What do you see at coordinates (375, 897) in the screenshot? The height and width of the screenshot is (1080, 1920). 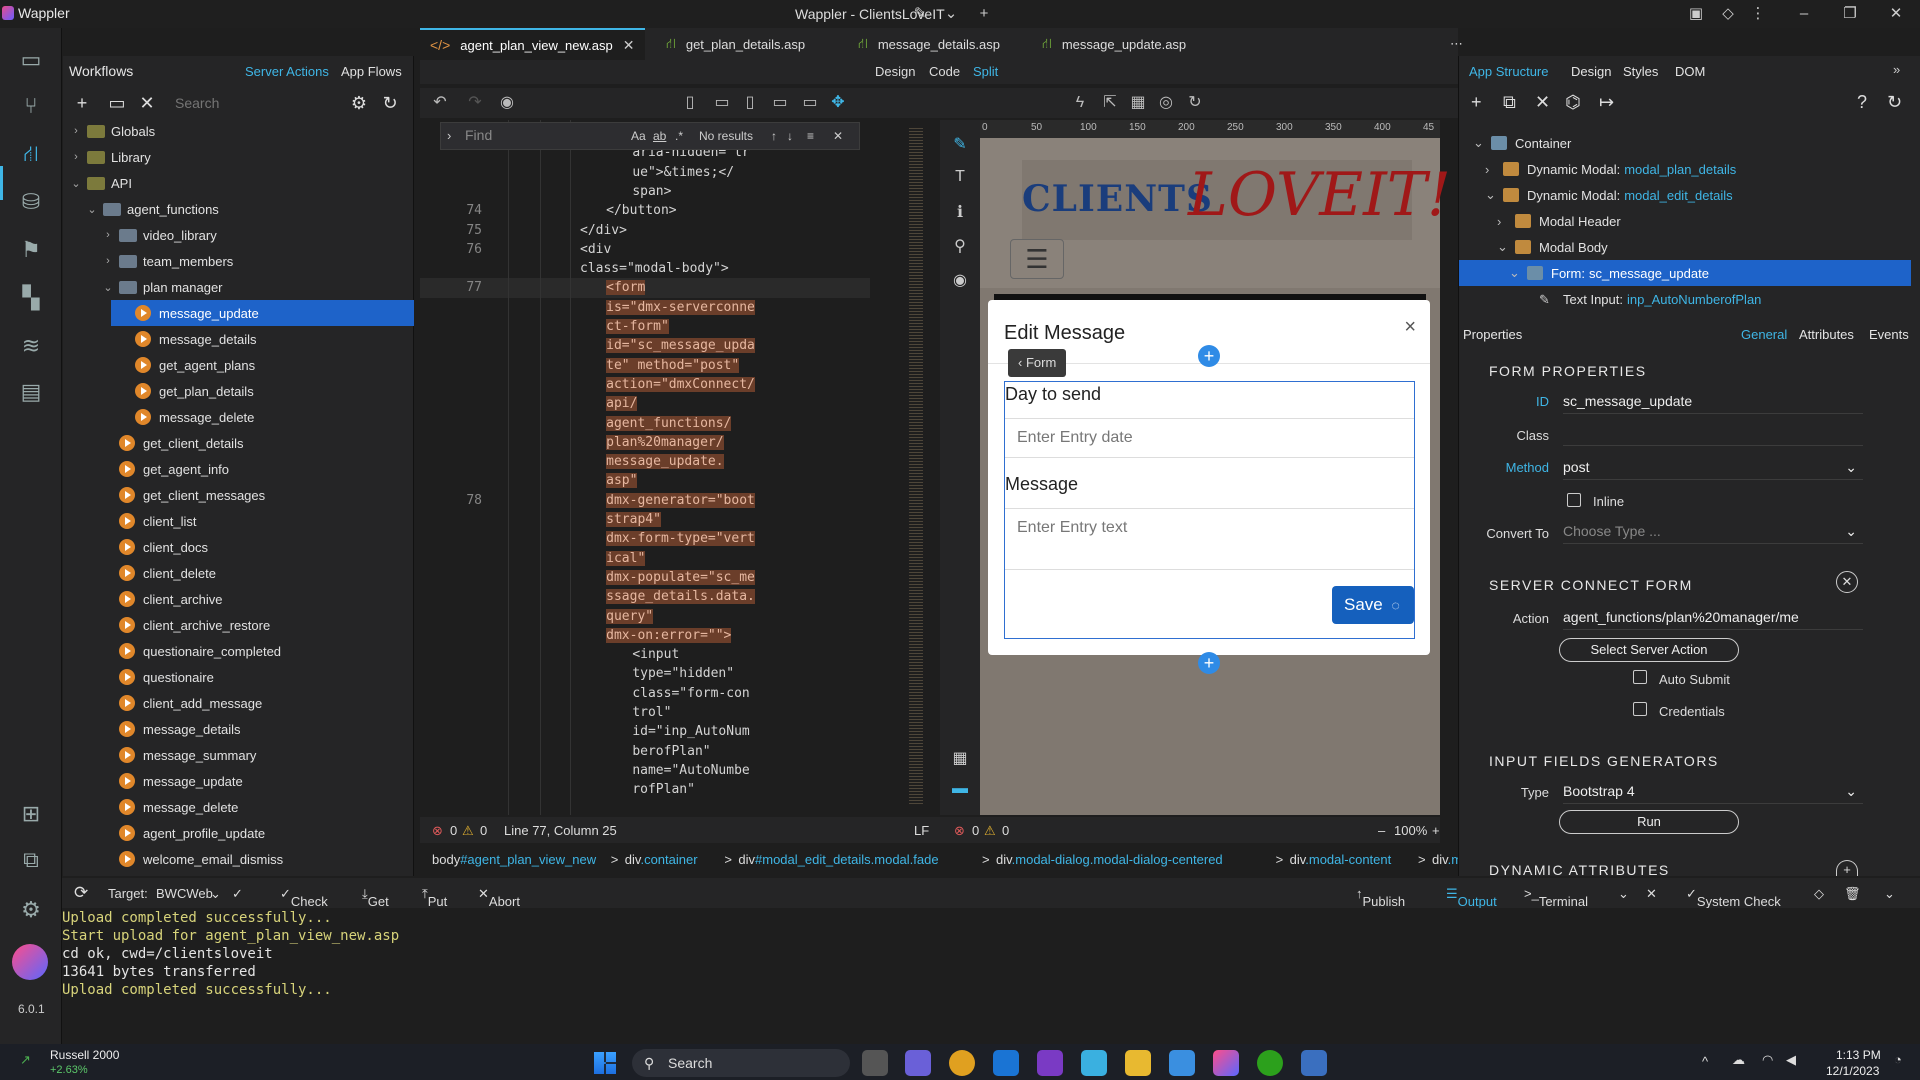 I see `get-button: ⤓ Get` at bounding box center [375, 897].